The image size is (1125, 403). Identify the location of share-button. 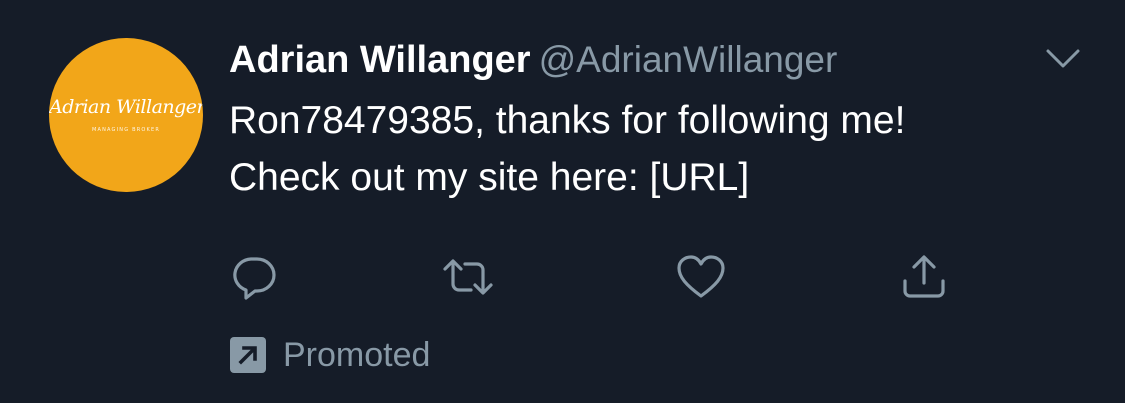
(924, 279).